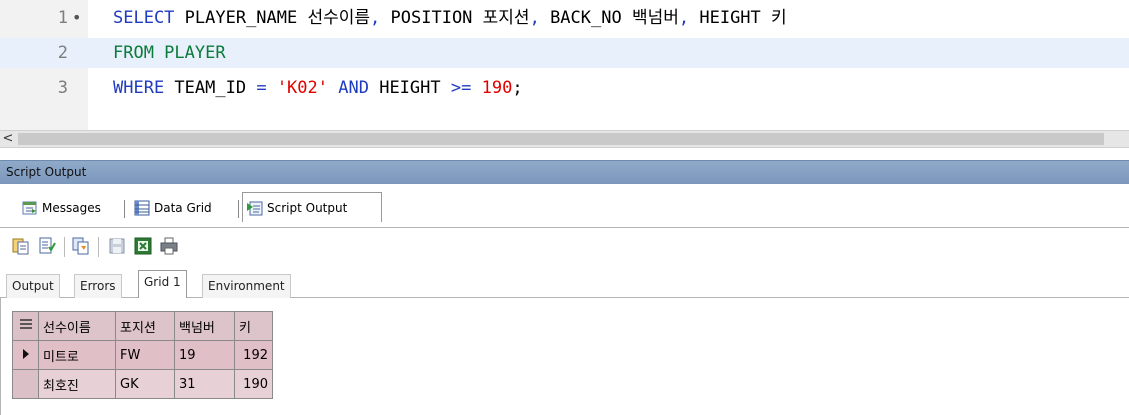 The width and height of the screenshot is (1129, 415). Describe the element at coordinates (25, 355) in the screenshot. I see `current-row-icon` at that location.